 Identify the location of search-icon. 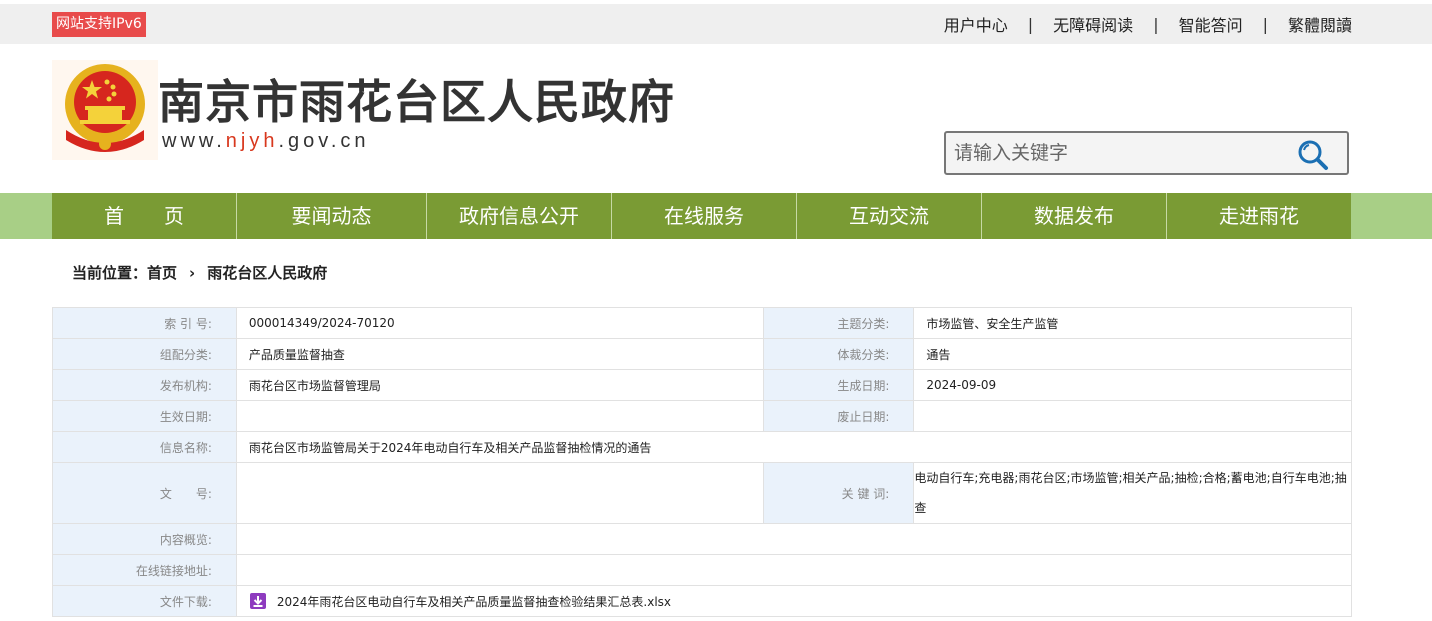
(1313, 155).